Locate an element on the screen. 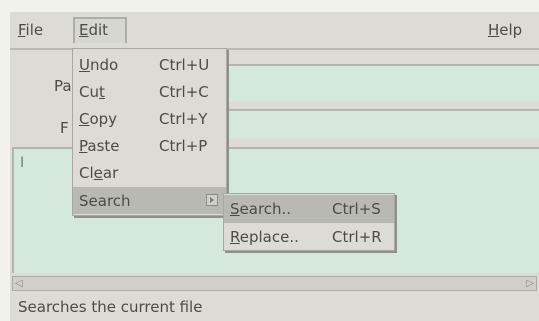 This screenshot has height=321, width=539. menu-file: File is located at coordinates (30, 30).